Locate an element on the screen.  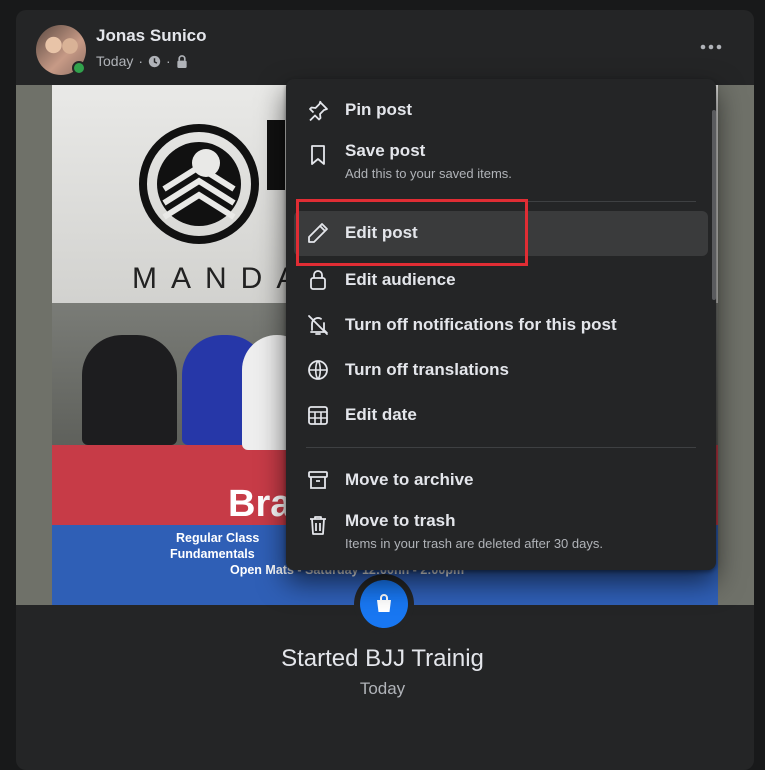
life-event-badge-inner is located at coordinates (384, 604).